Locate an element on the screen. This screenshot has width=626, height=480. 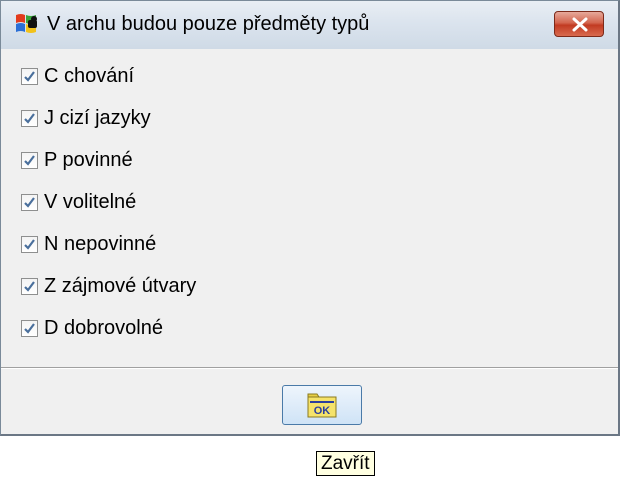
windows-flag-icon is located at coordinates (26, 24).